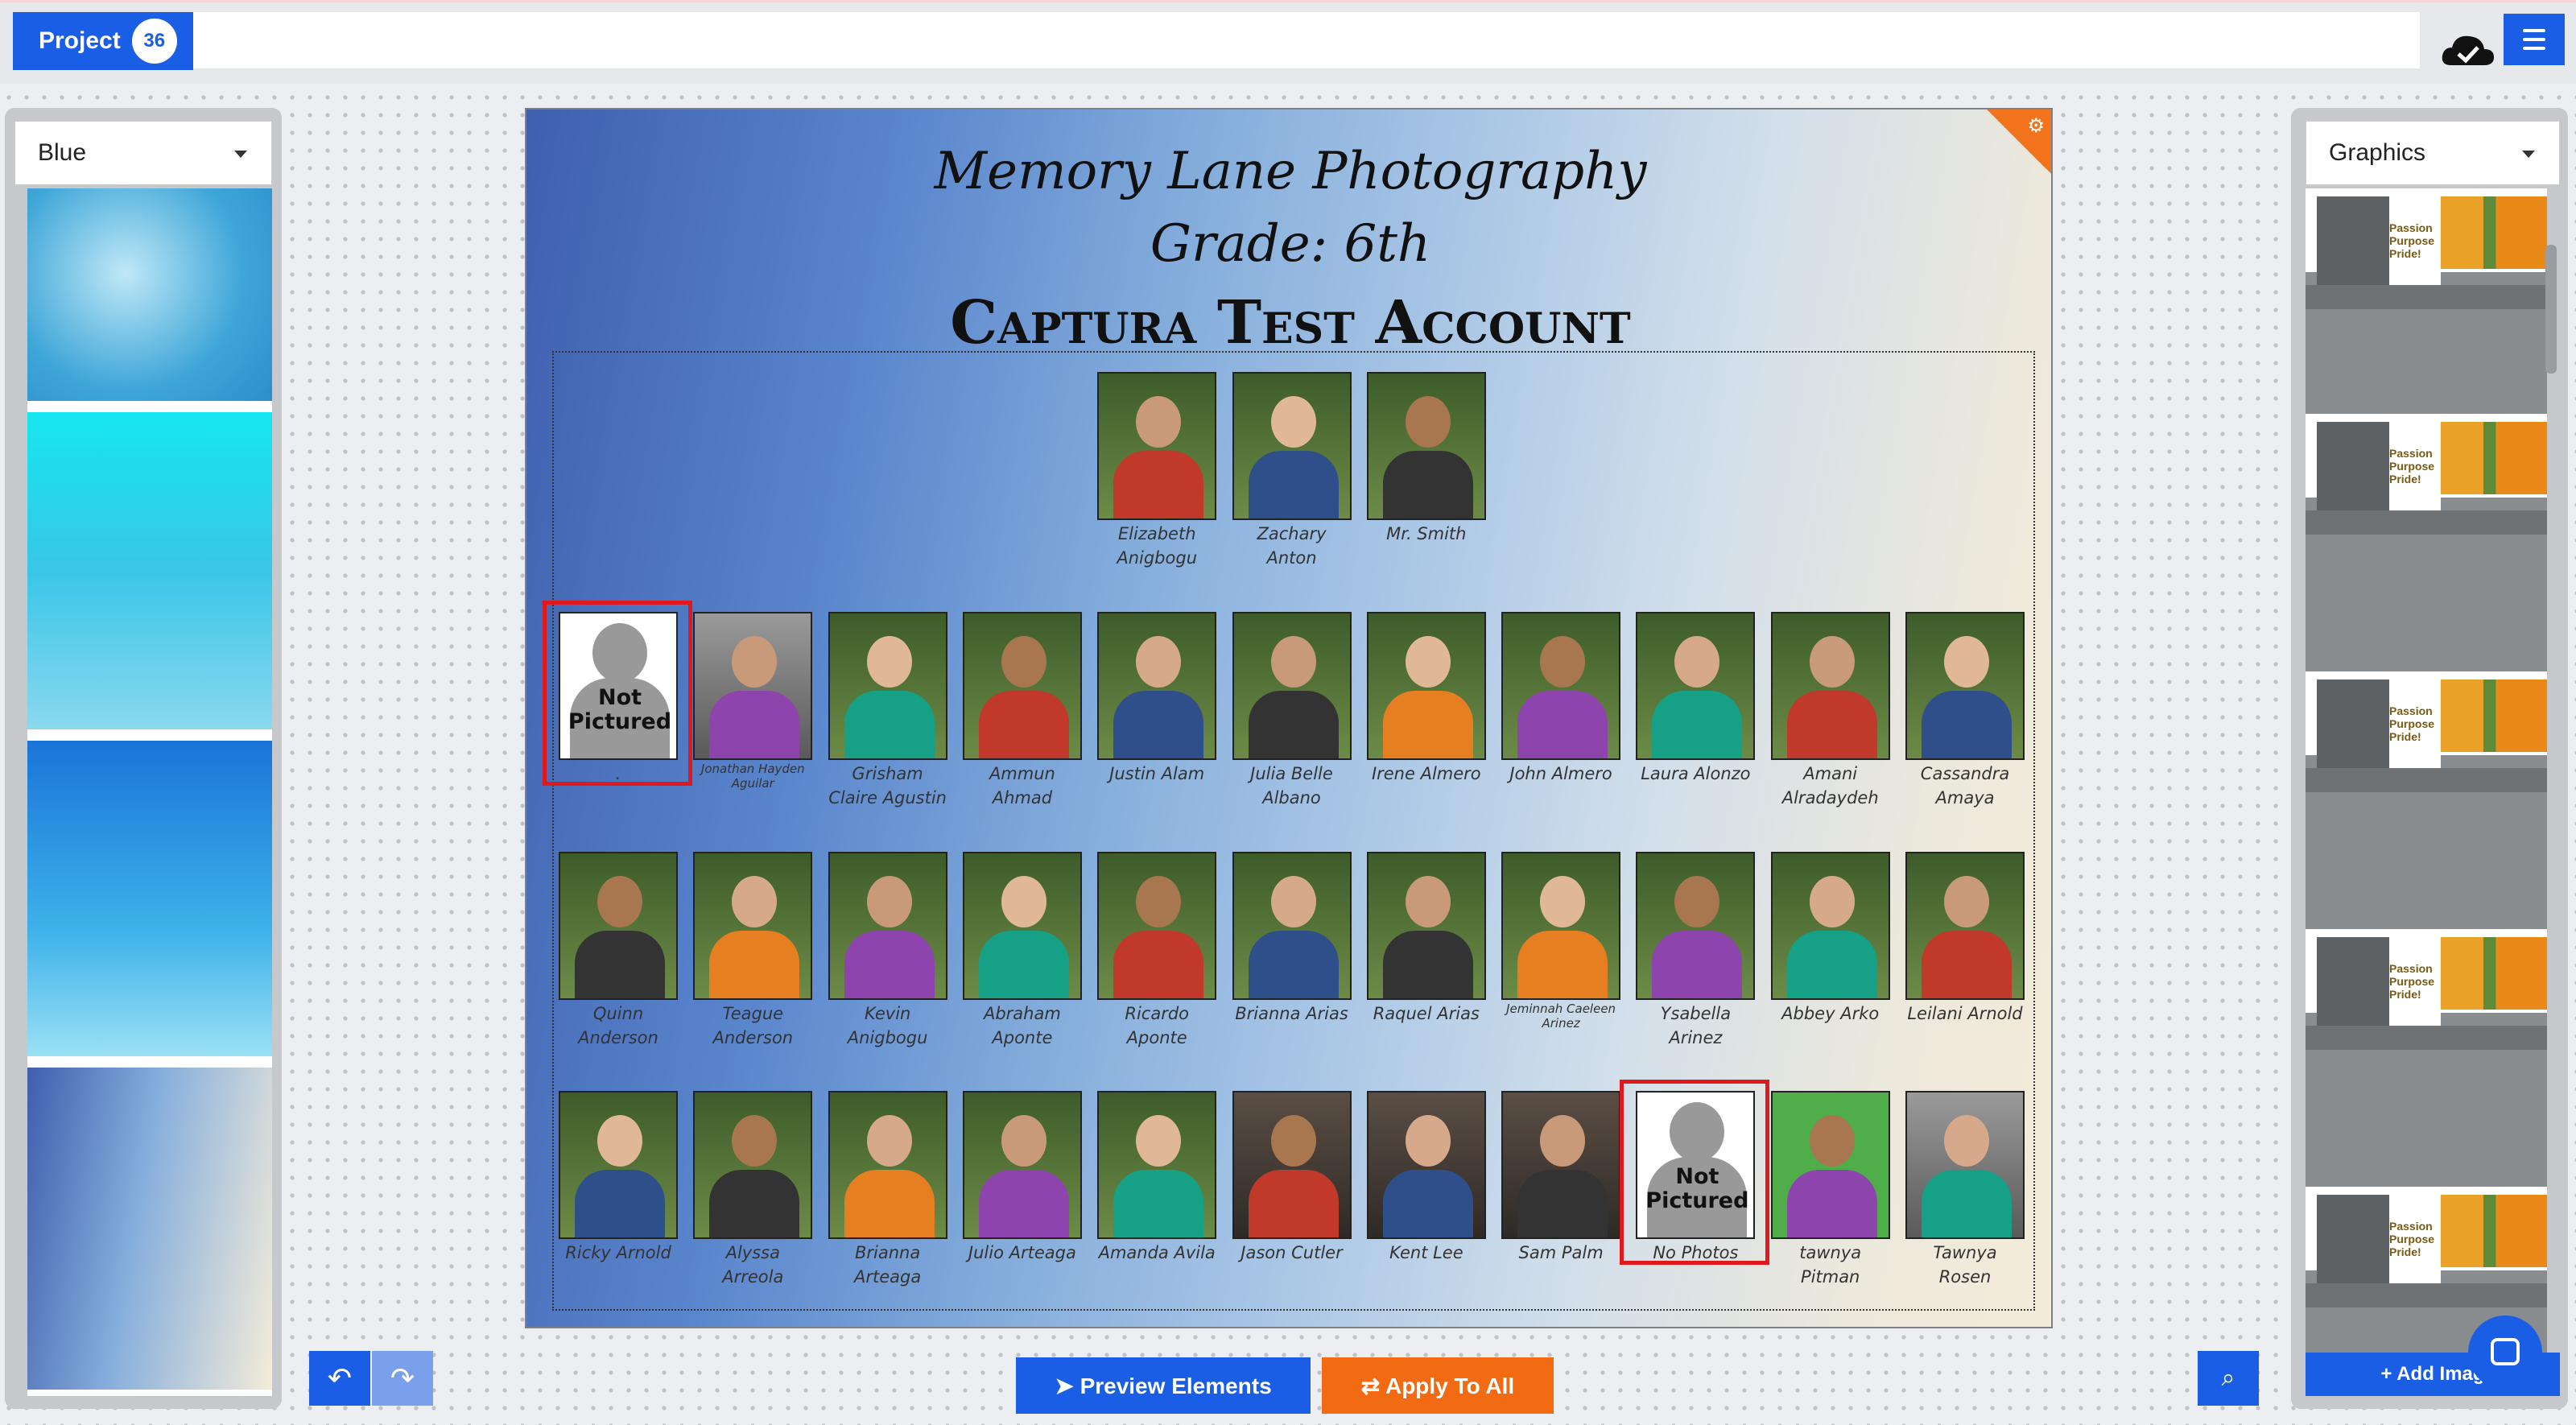  I want to click on student-card: Quinn Anderson, so click(618, 951).